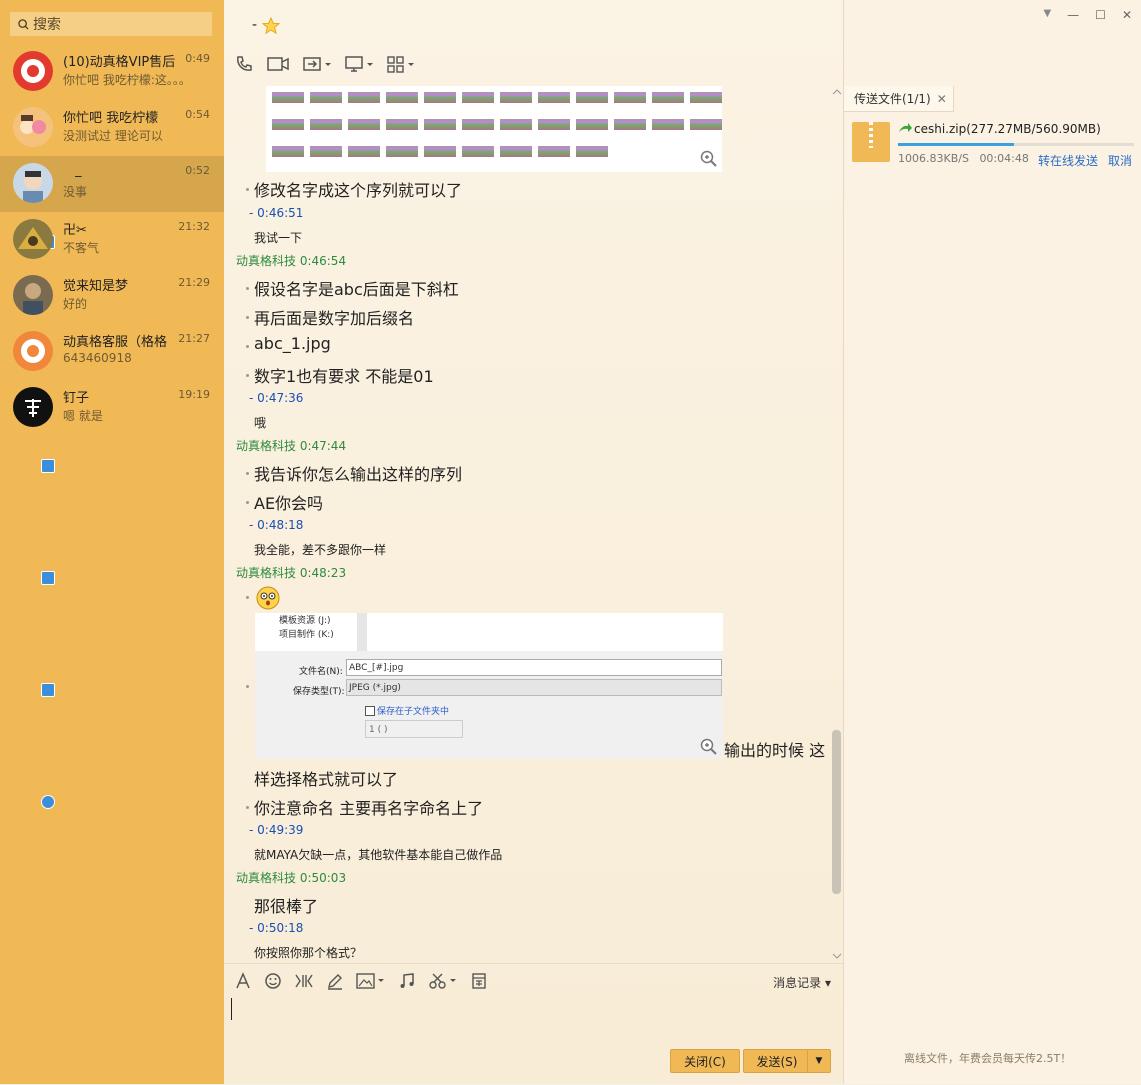  I want to click on contact-item: 钉子 嗯 就是 19:19, so click(112, 594).